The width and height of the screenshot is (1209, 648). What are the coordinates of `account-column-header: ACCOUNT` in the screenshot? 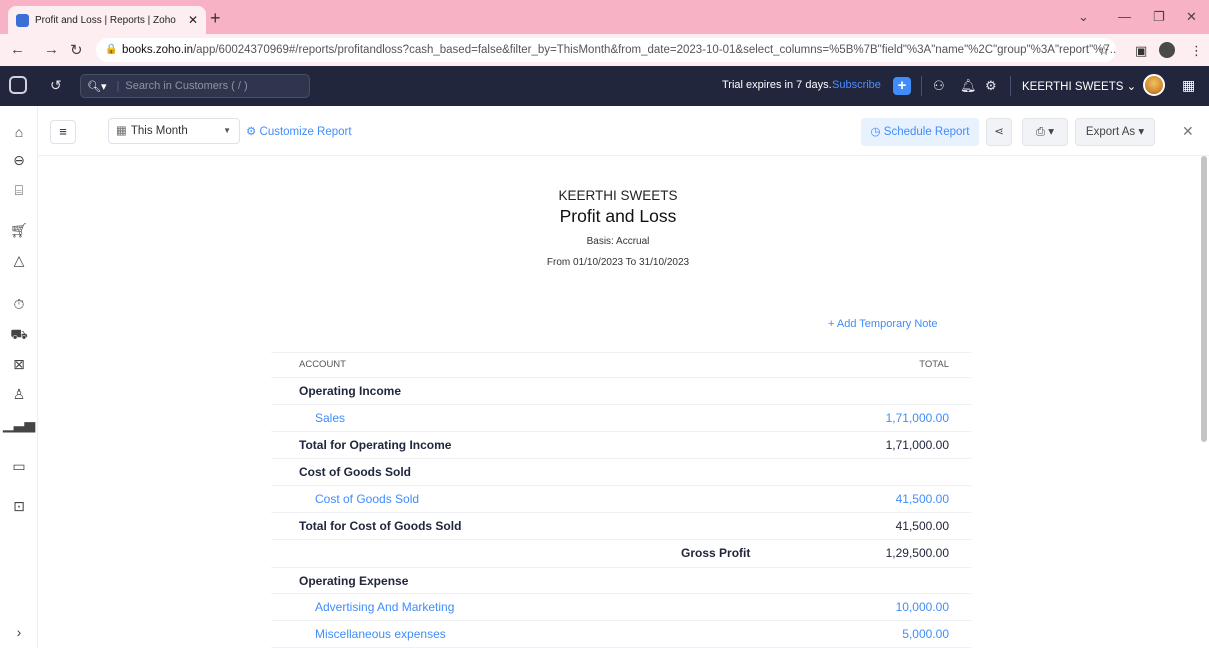 It's located at (322, 364).